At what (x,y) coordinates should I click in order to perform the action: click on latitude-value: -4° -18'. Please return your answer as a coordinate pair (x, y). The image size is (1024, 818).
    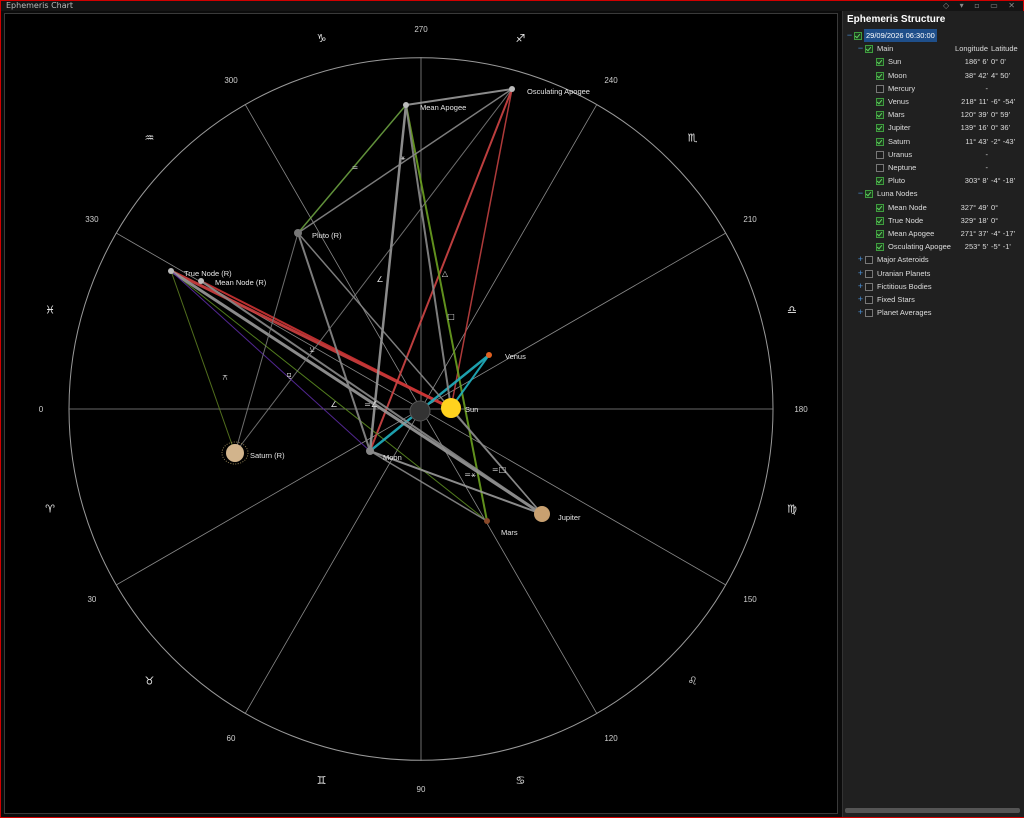
    Looking at the image, I should click on (1003, 181).